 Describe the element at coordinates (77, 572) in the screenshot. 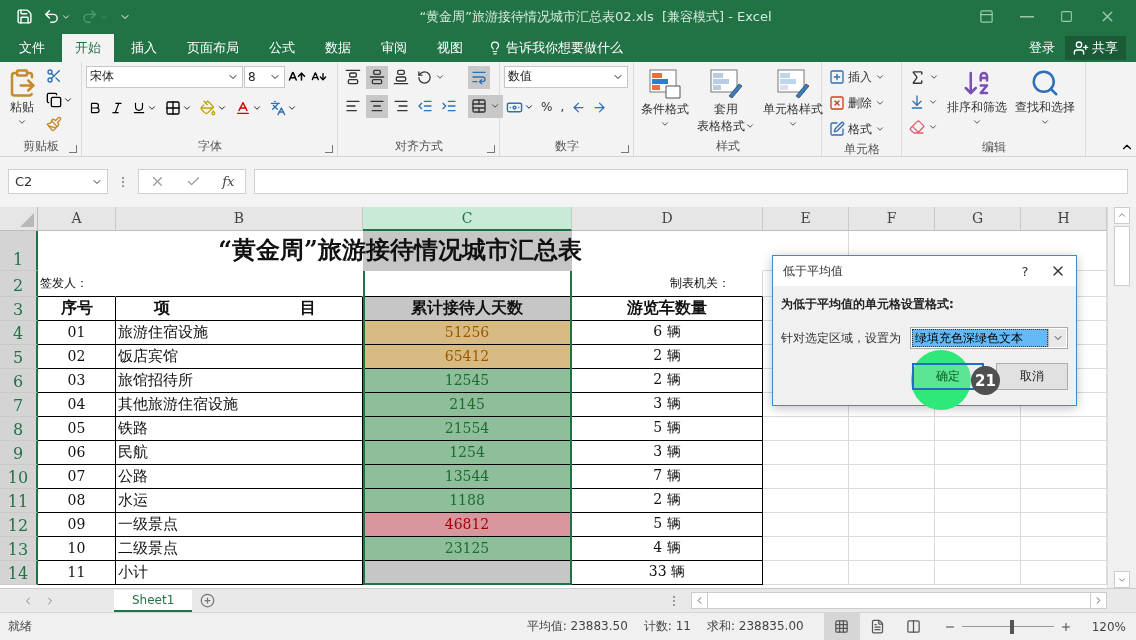

I see `table-cell: 11` at that location.